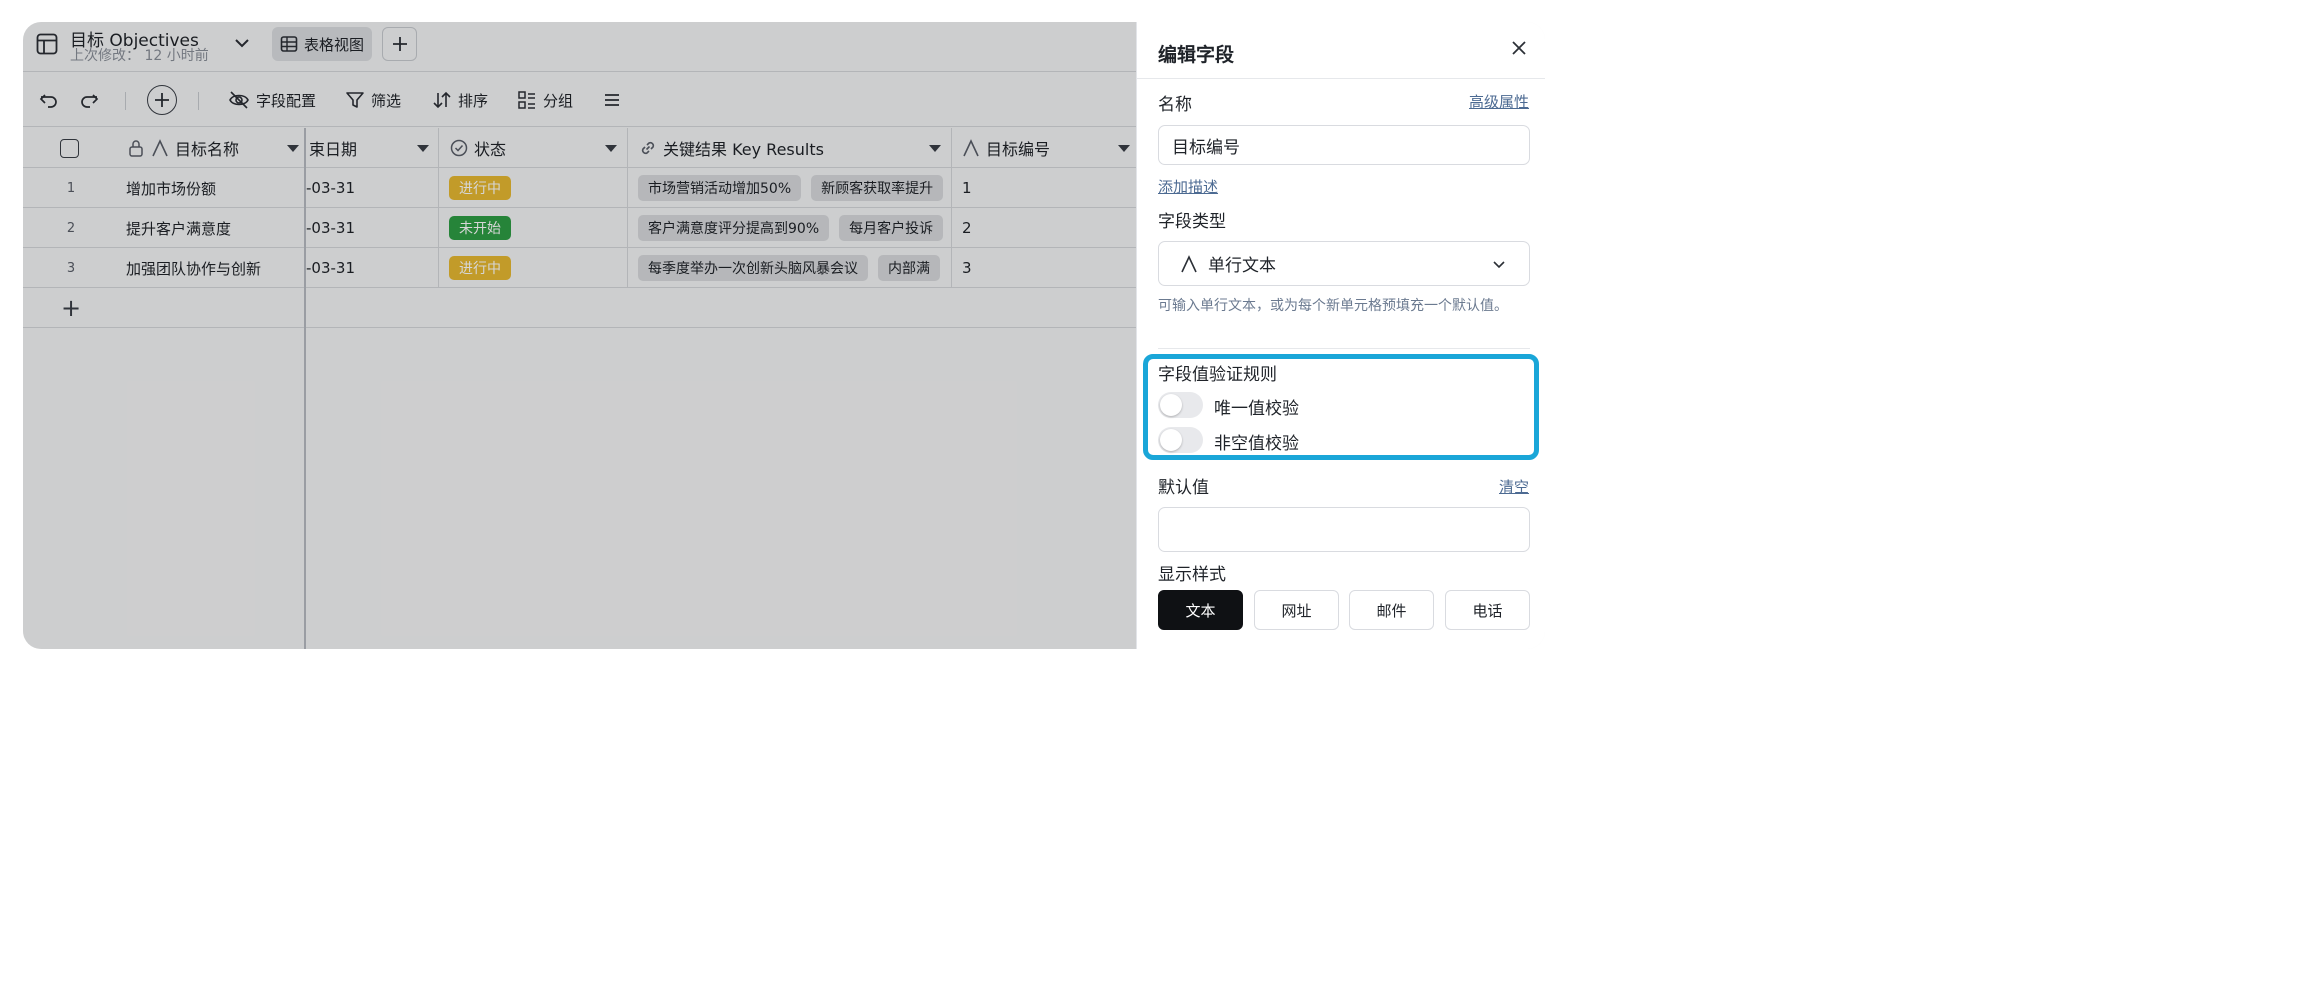 The image size is (2304, 988). Describe the element at coordinates (1188, 186) in the screenshot. I see `add-description-link: 添加描述` at that location.